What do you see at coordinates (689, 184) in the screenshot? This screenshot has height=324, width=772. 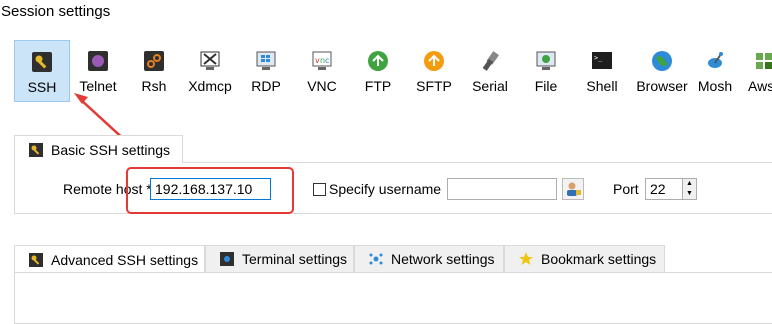 I see `spin-up-icon: ▲` at bounding box center [689, 184].